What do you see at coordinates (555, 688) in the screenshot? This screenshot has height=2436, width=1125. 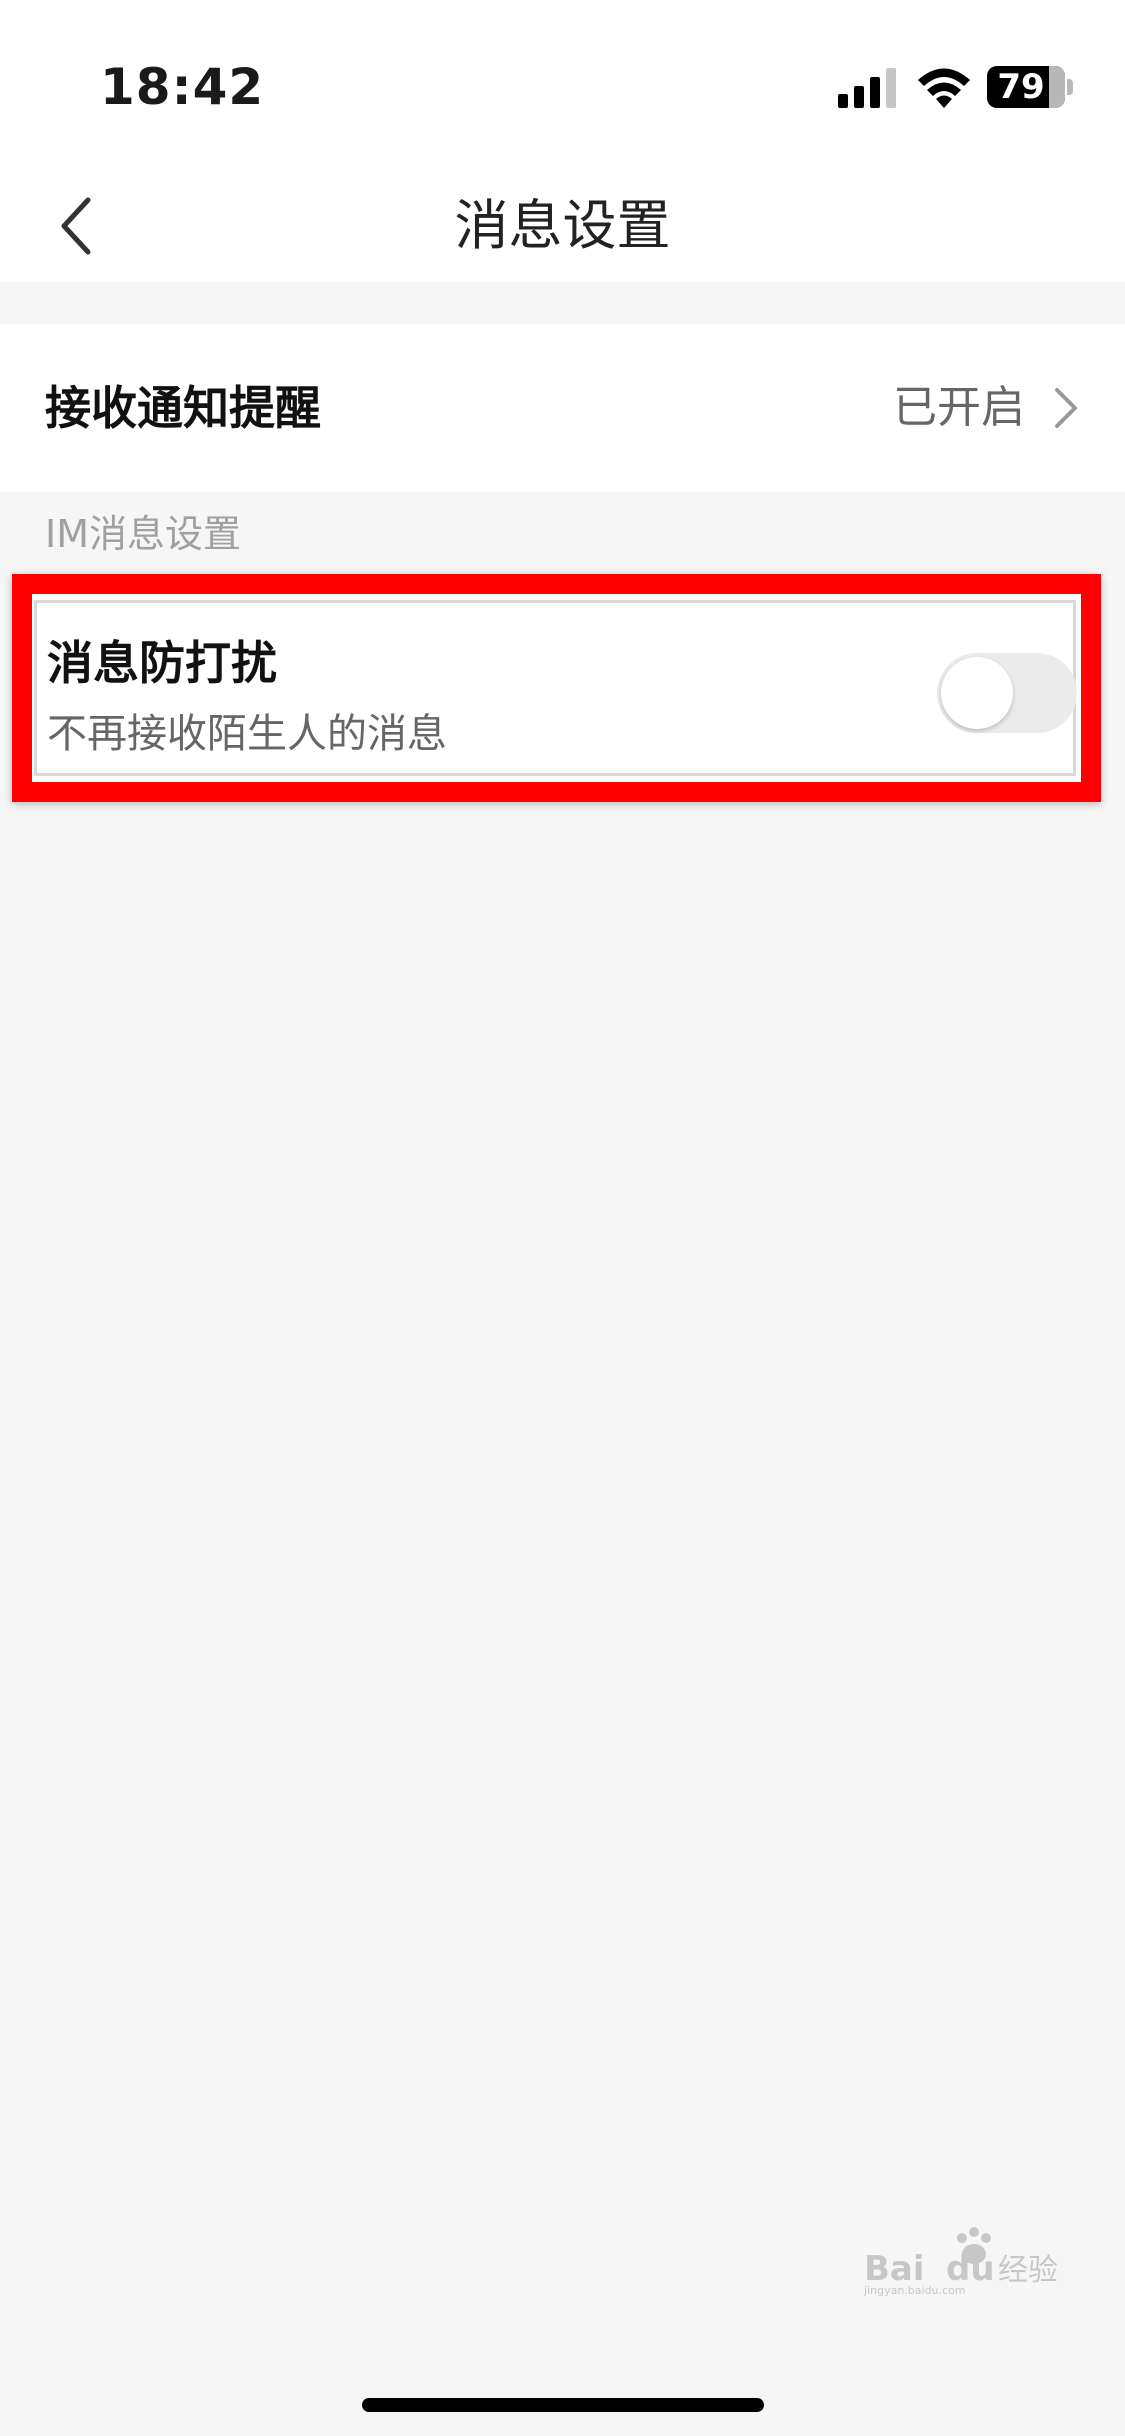 I see `dnd-settings-row: 消息防打扰 不再接收陌生人的消息` at bounding box center [555, 688].